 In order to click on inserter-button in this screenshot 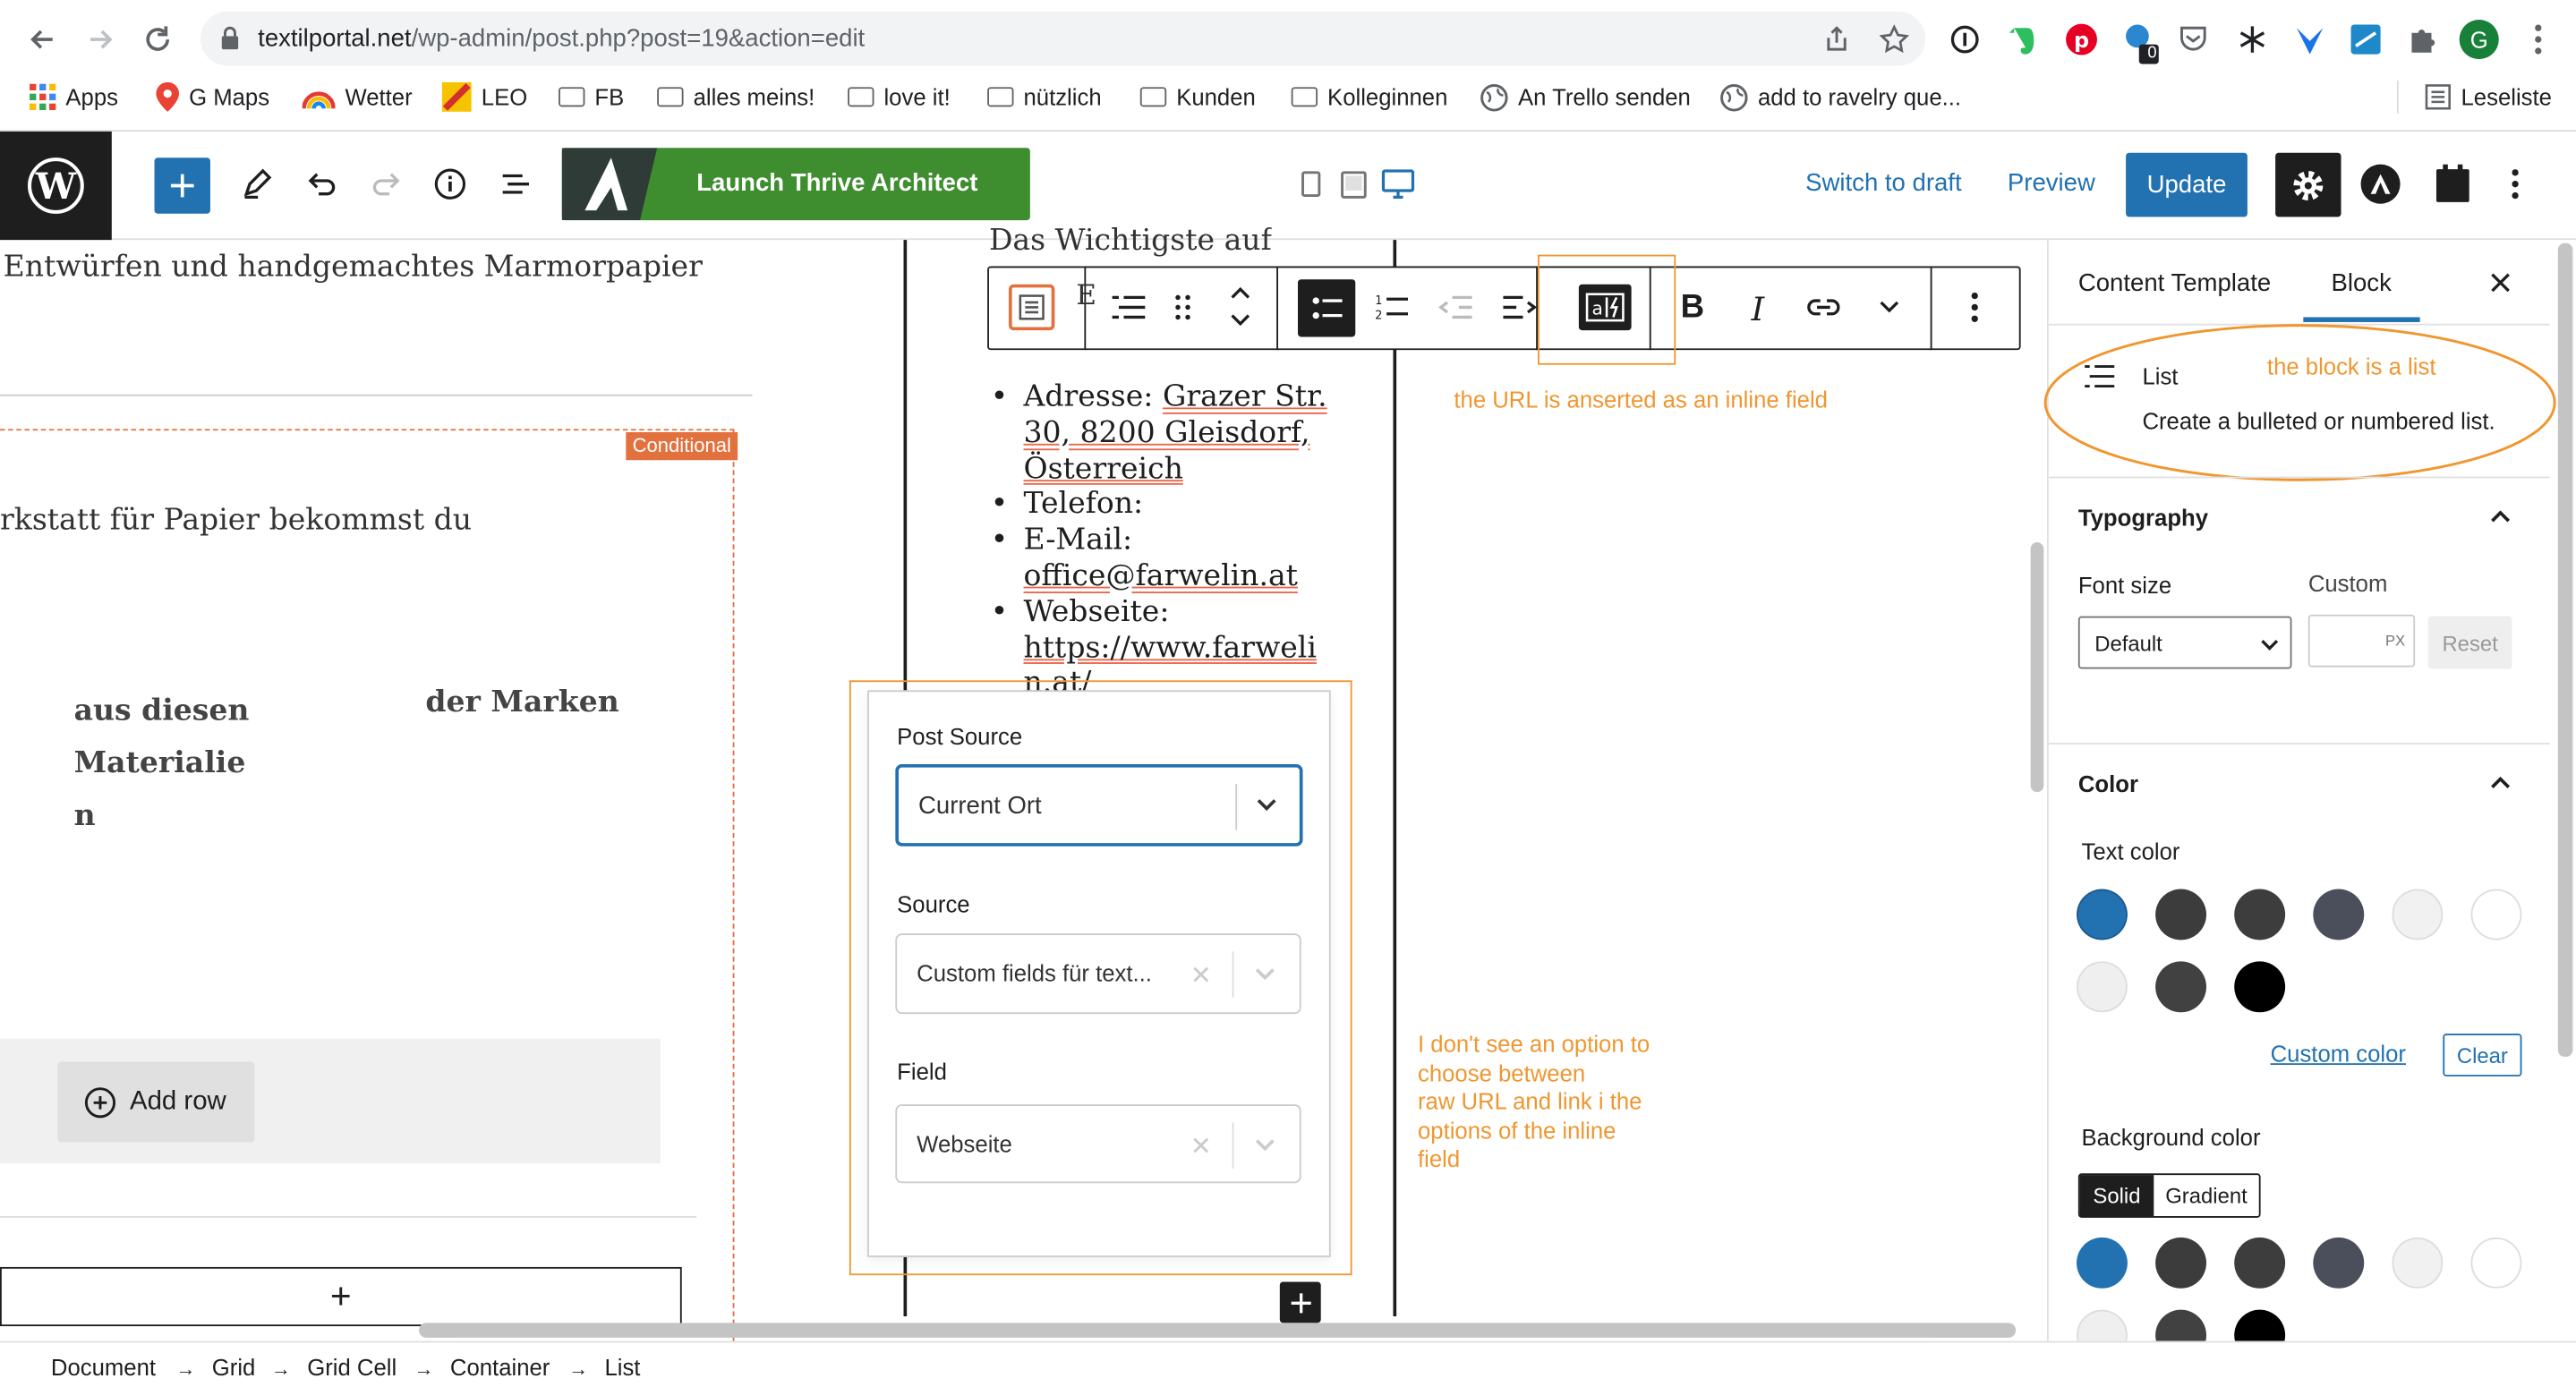, I will do `click(1300, 1302)`.